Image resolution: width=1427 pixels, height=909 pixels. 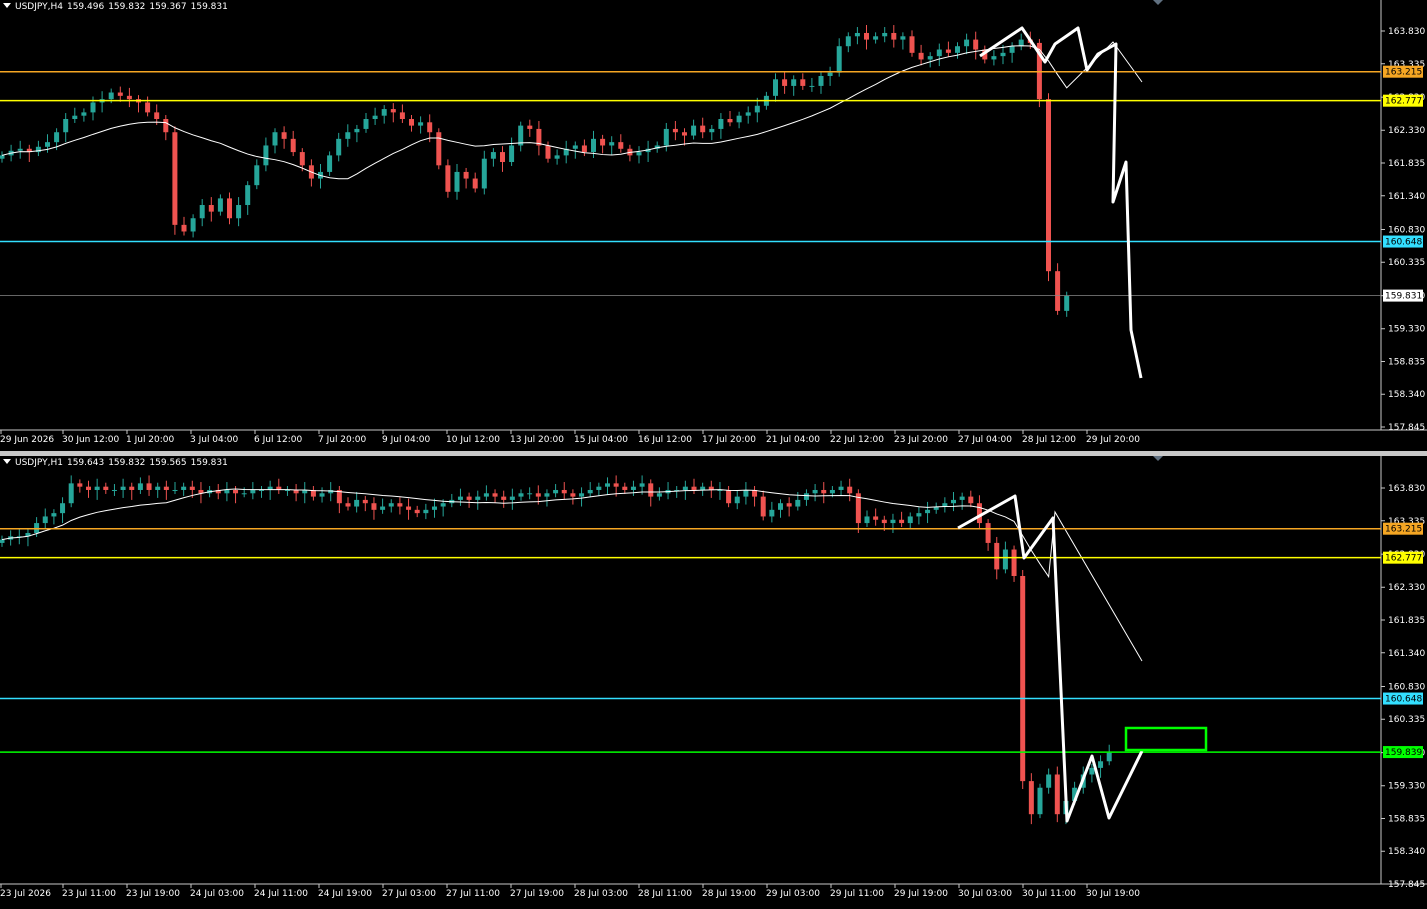 I want to click on time-tick-label: 29 Jun 2026, so click(x=27, y=440).